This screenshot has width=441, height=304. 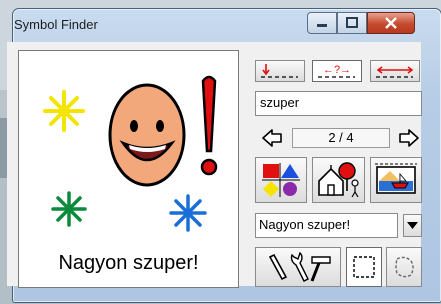 What do you see at coordinates (128, 263) in the screenshot?
I see `symbol-caption: Nagyon szuper!` at bounding box center [128, 263].